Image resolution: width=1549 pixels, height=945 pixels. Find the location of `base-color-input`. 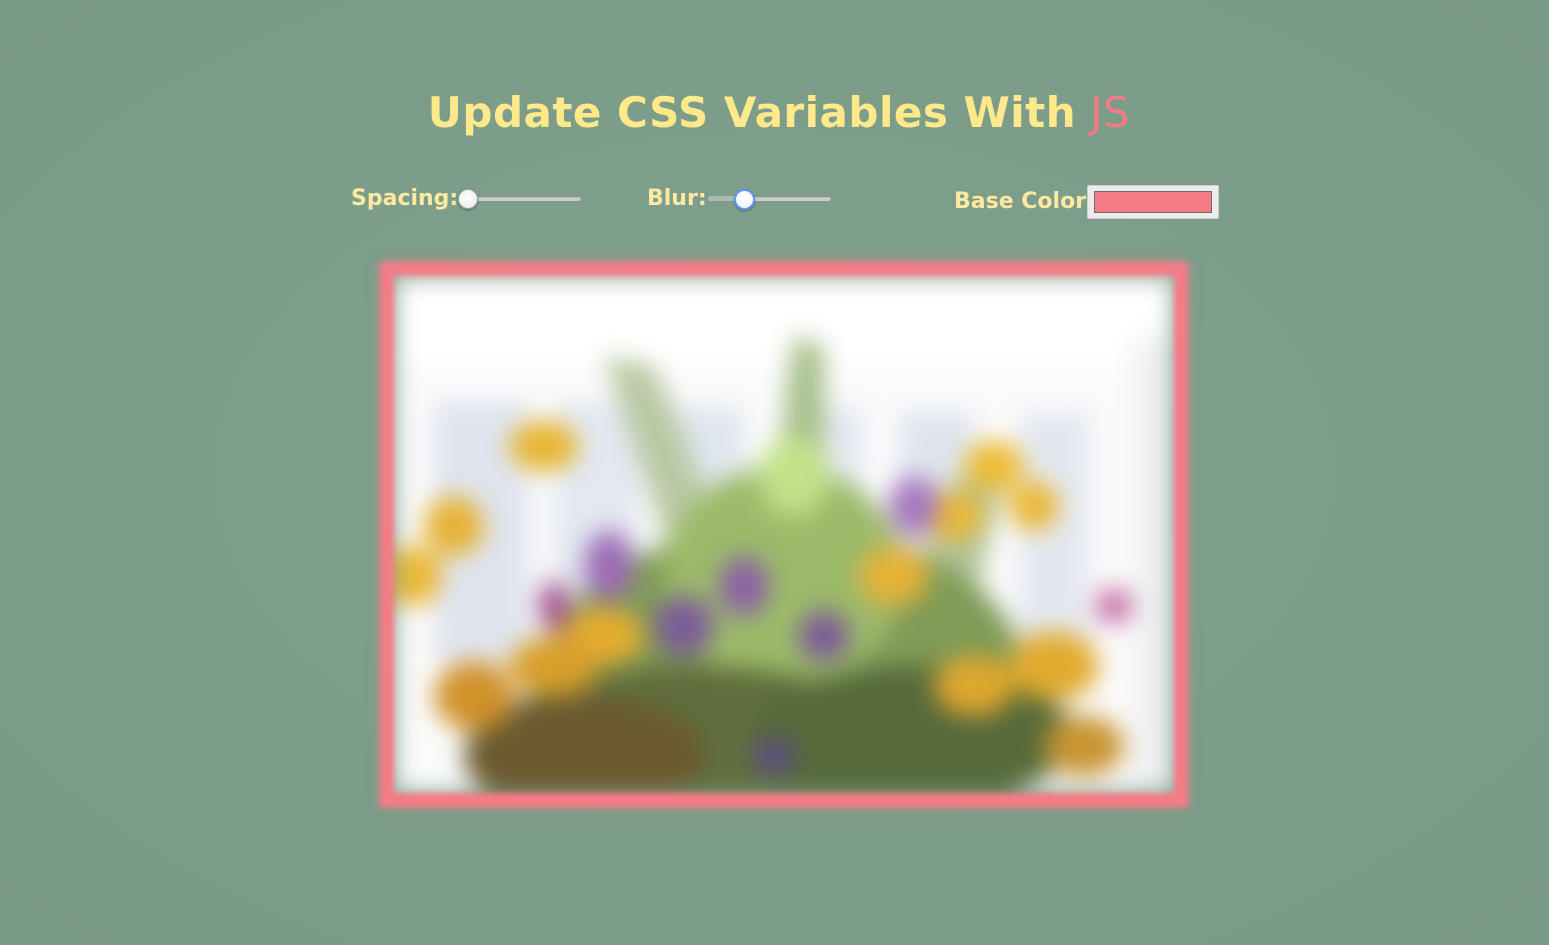

base-color-input is located at coordinates (1153, 202).